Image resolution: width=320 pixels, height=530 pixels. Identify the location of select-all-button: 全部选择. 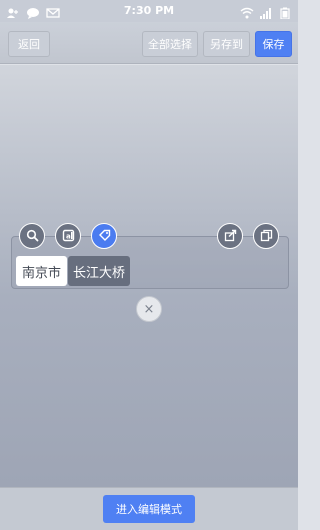
(170, 44).